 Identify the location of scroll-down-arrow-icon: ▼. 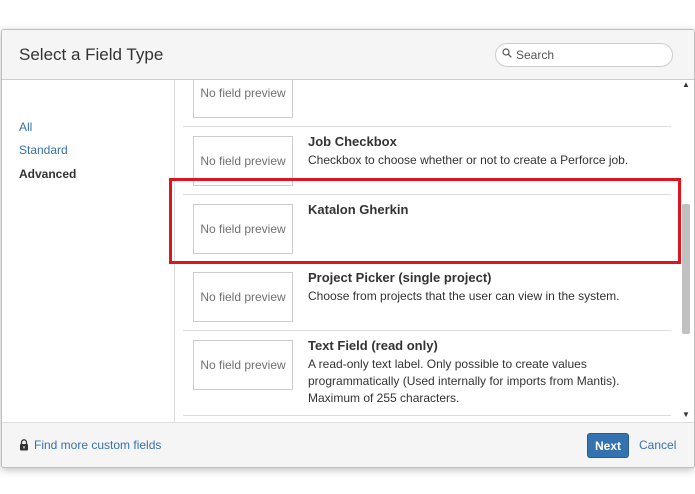
(686, 414).